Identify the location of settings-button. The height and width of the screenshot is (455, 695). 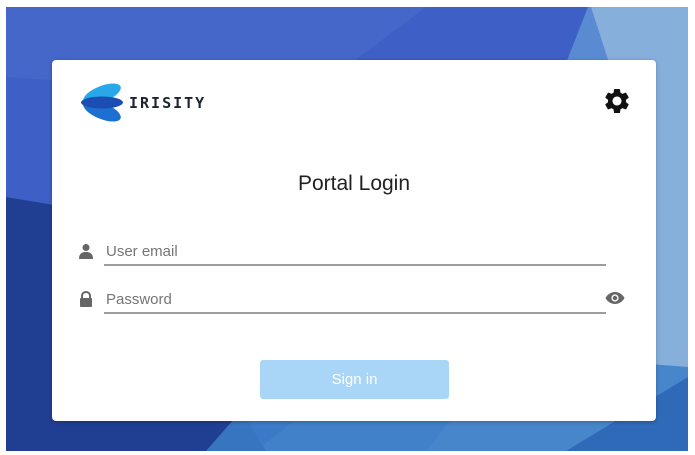
(617, 101).